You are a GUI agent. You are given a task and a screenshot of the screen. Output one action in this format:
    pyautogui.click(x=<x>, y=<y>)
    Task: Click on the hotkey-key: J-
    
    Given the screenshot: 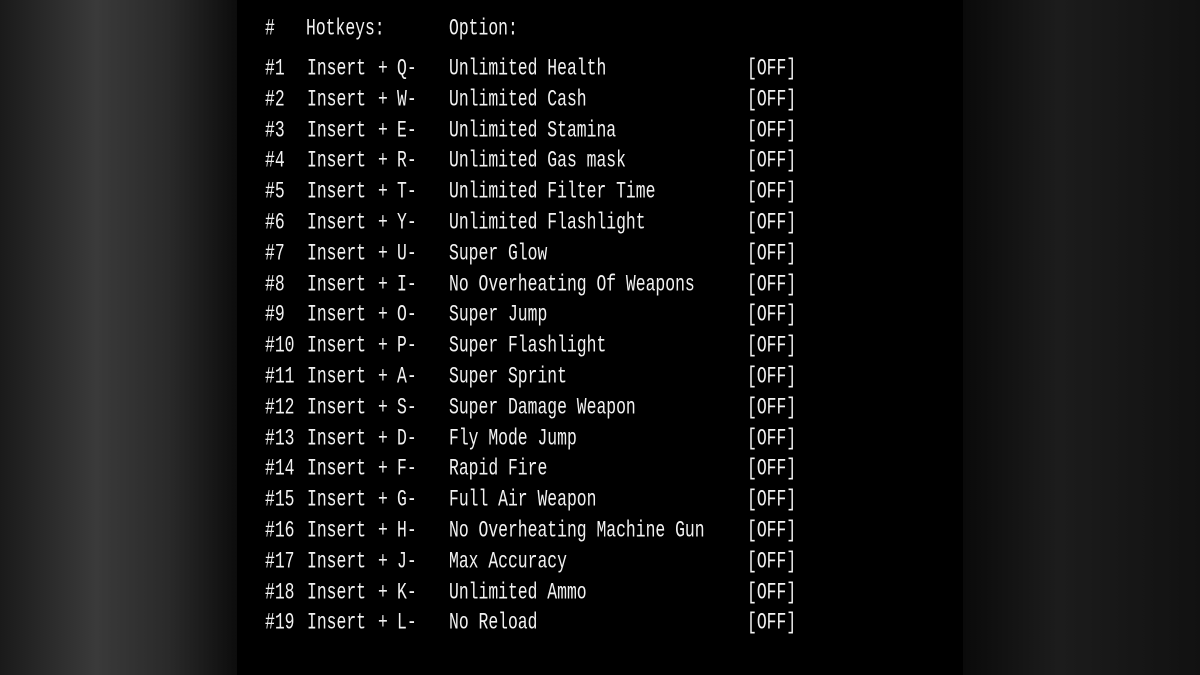 What is the action you would take?
    pyautogui.click(x=407, y=562)
    